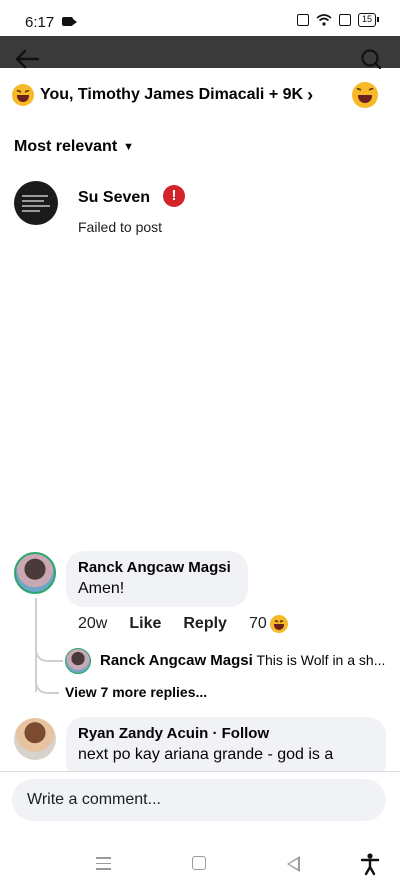 Image resolution: width=400 pixels, height=888 pixels. Describe the element at coordinates (240, 733) in the screenshot. I see `follow-link: · Follow` at that location.